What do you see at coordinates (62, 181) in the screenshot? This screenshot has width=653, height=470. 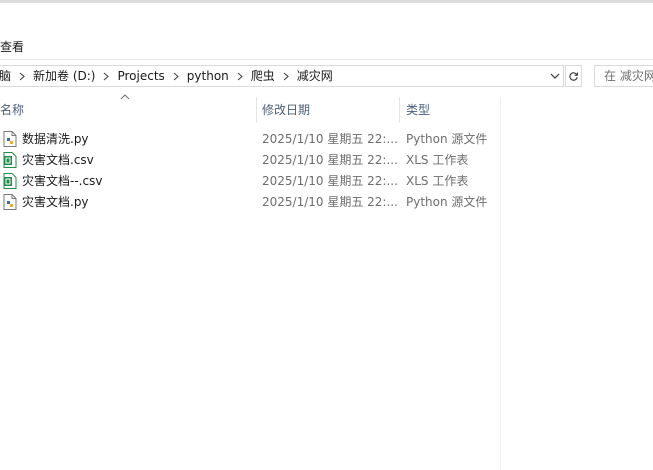 I see `file-name: 灾害文档--.csv` at bounding box center [62, 181].